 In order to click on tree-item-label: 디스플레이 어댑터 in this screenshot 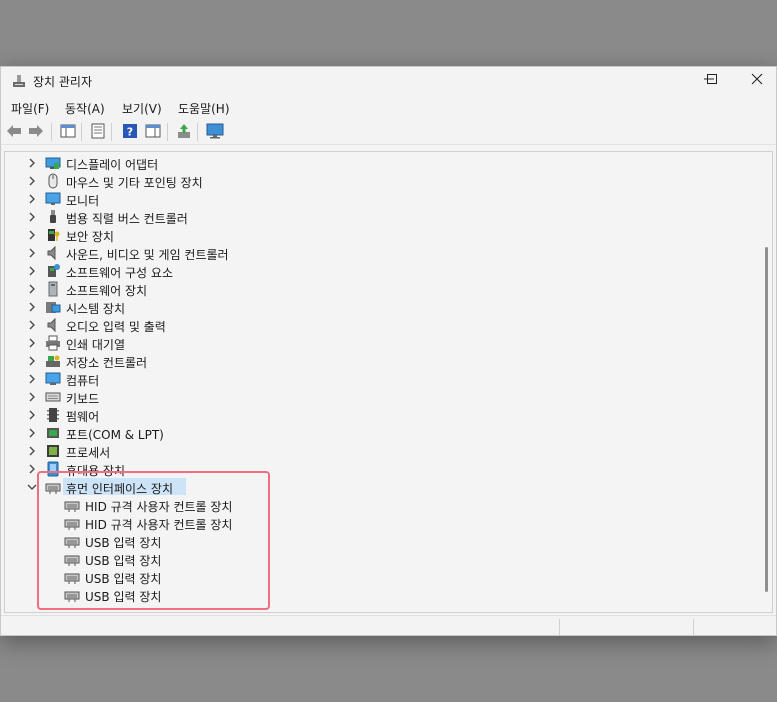, I will do `click(112, 165)`.